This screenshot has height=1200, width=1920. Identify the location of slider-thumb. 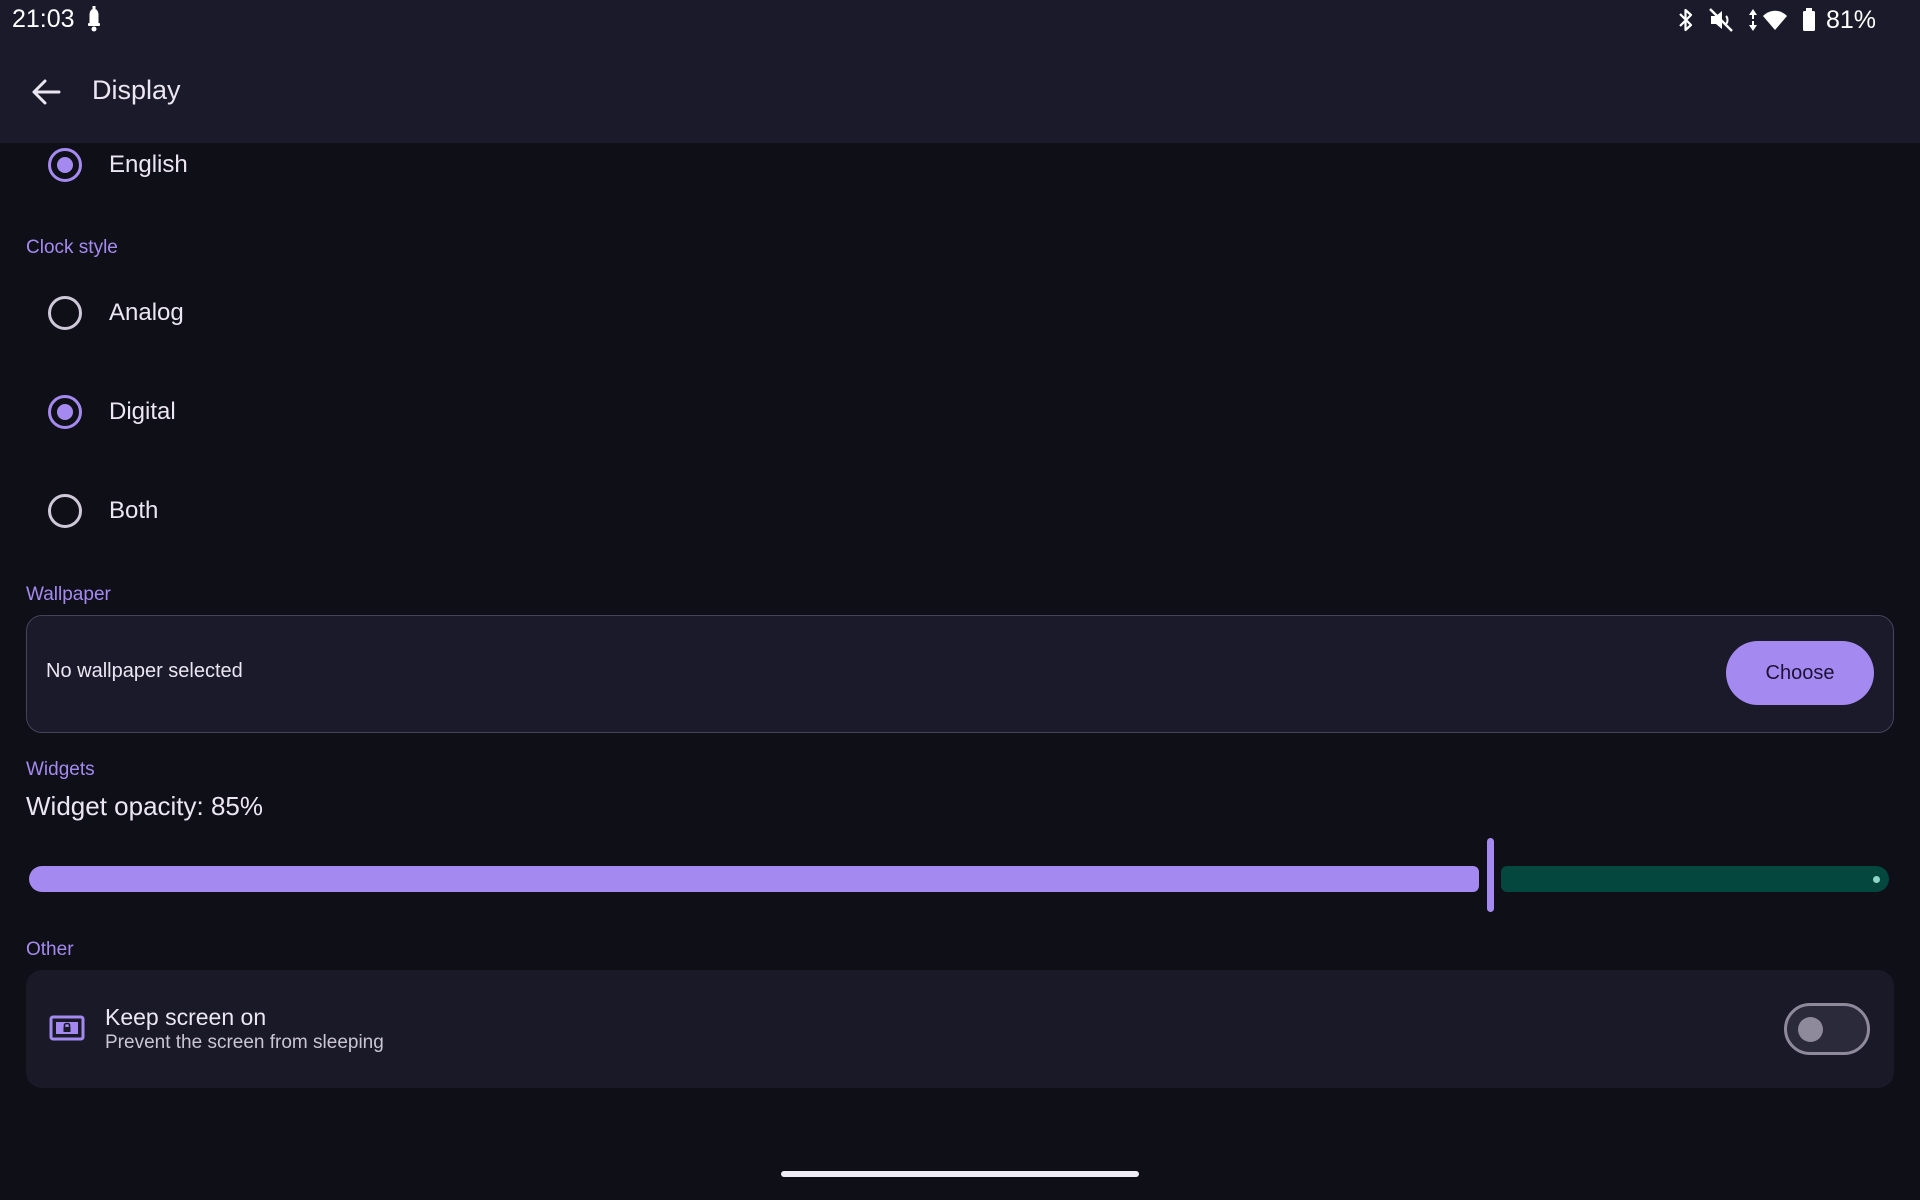
(1490, 875).